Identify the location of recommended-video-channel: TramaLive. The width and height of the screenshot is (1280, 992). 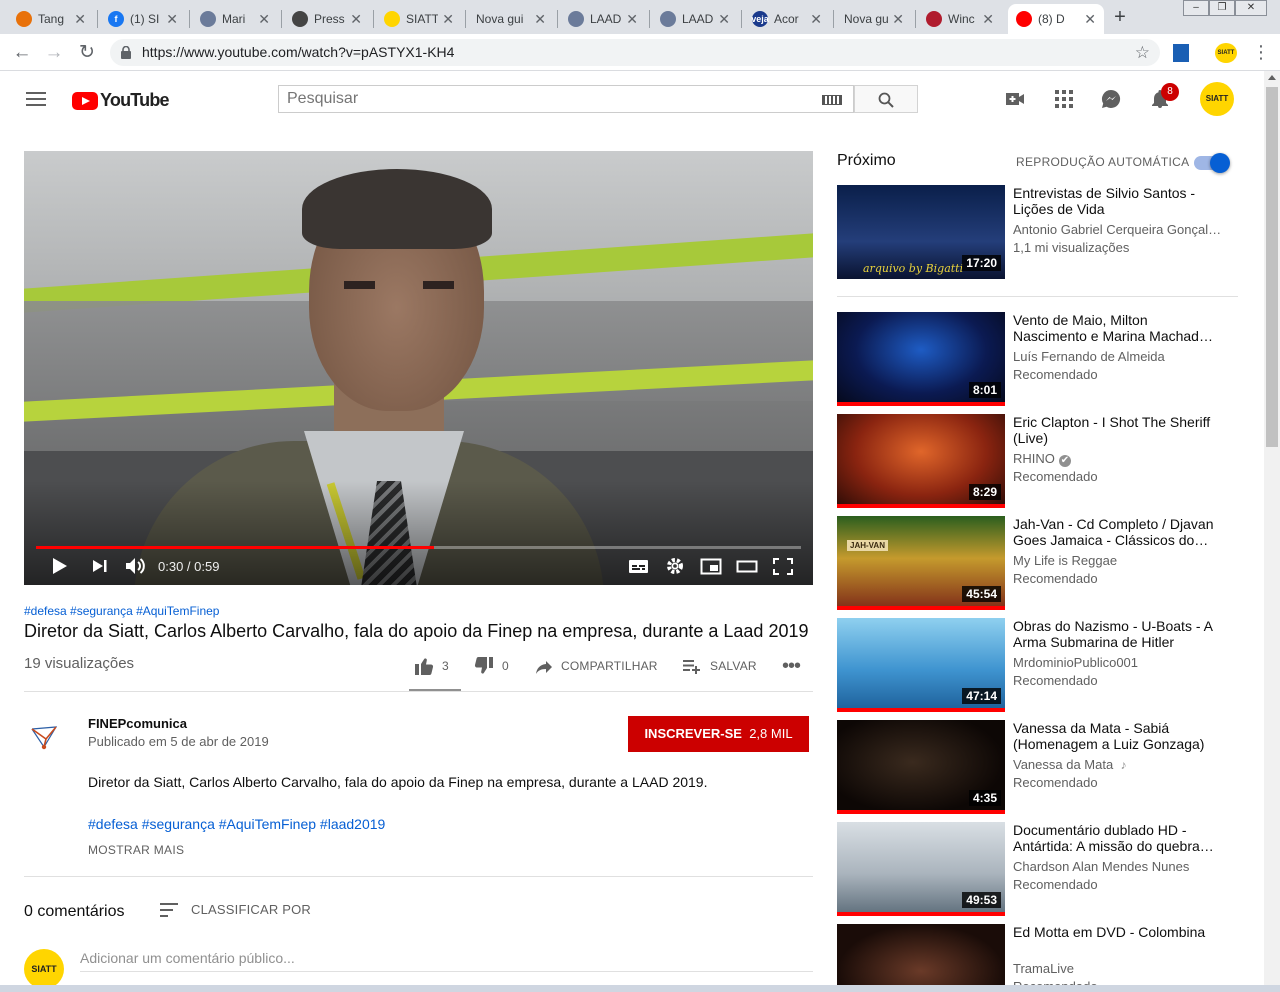
(1123, 968).